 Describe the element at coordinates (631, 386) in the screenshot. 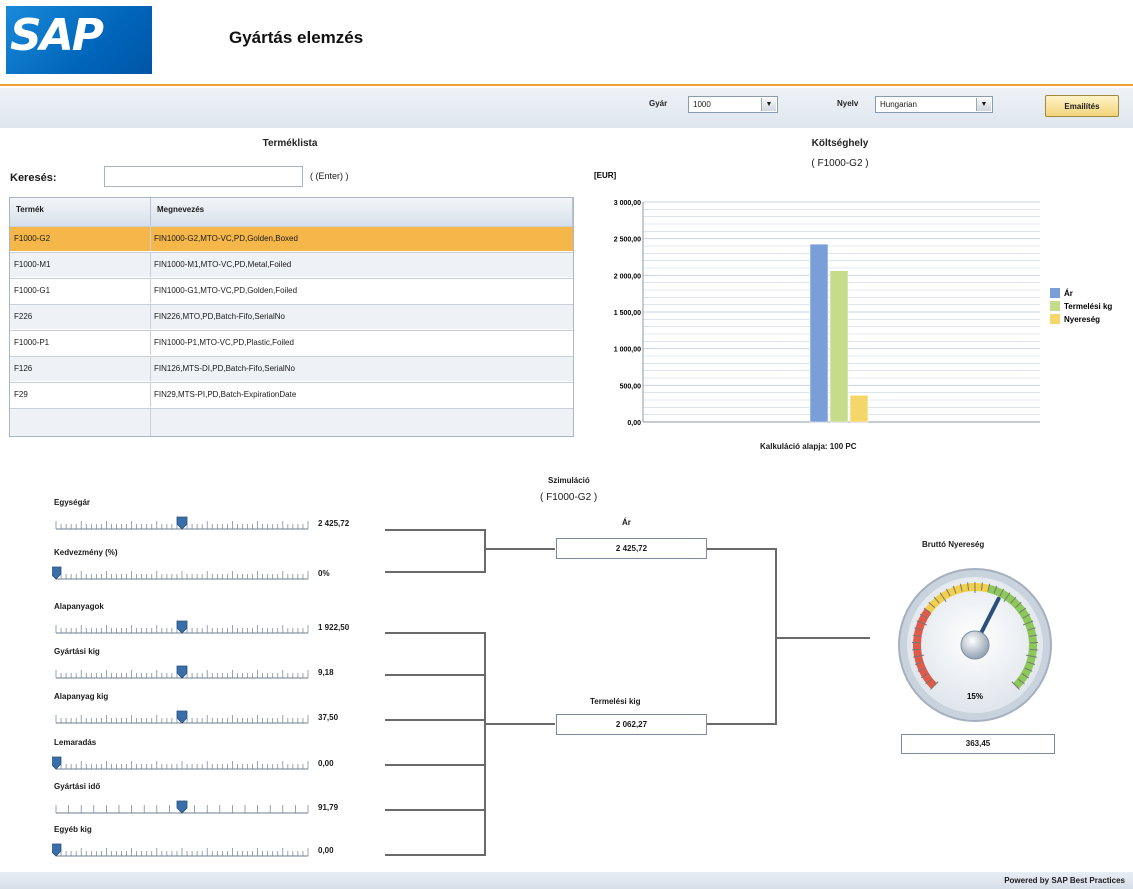

I see `y-tick-label: 500,00` at that location.